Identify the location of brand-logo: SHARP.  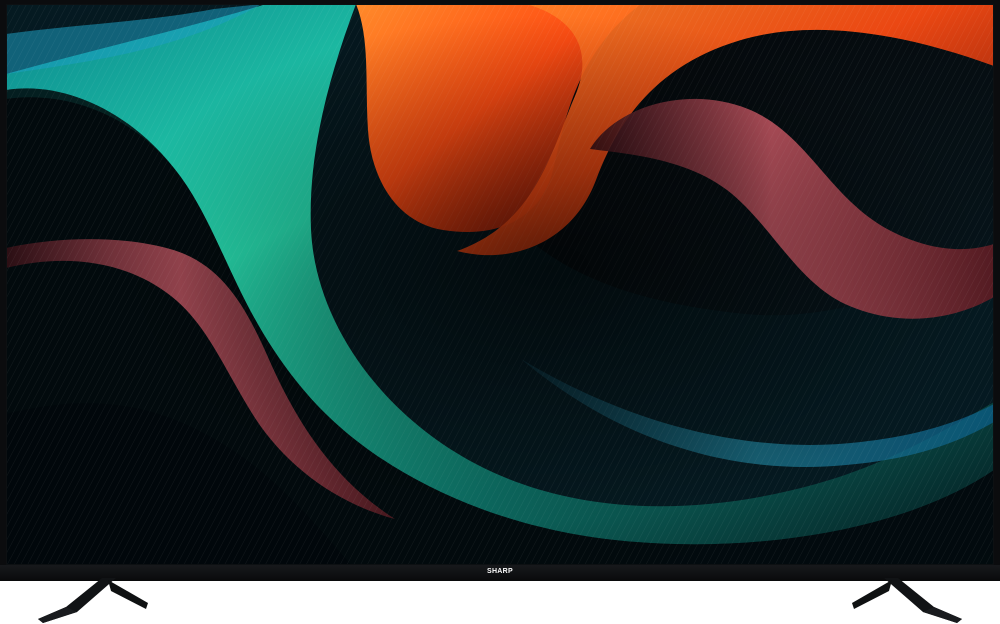
(499, 571).